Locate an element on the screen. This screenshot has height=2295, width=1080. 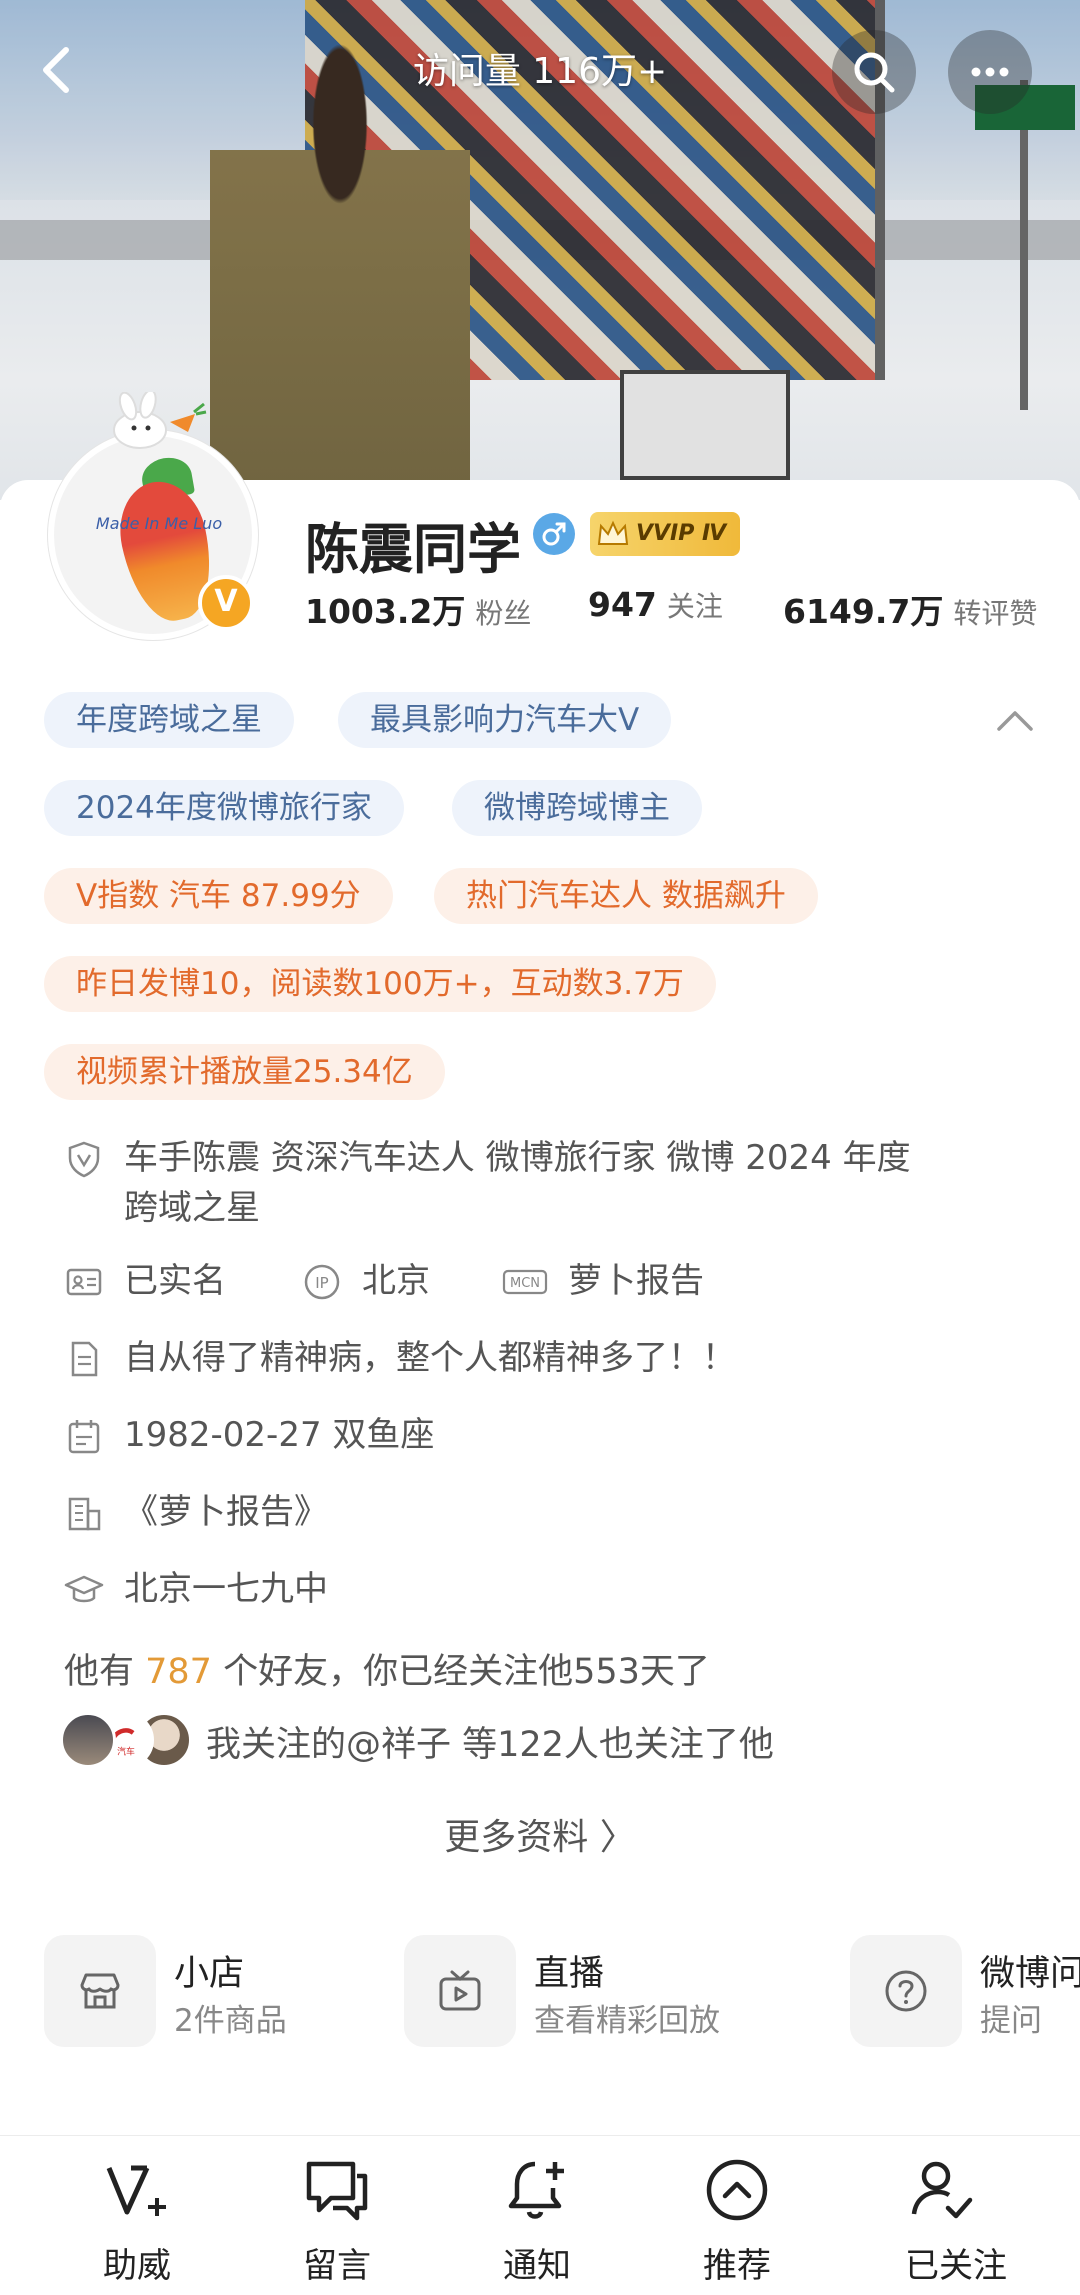
tag-video-plays: 视频累计播放量25.34亿 is located at coordinates (244, 1072).